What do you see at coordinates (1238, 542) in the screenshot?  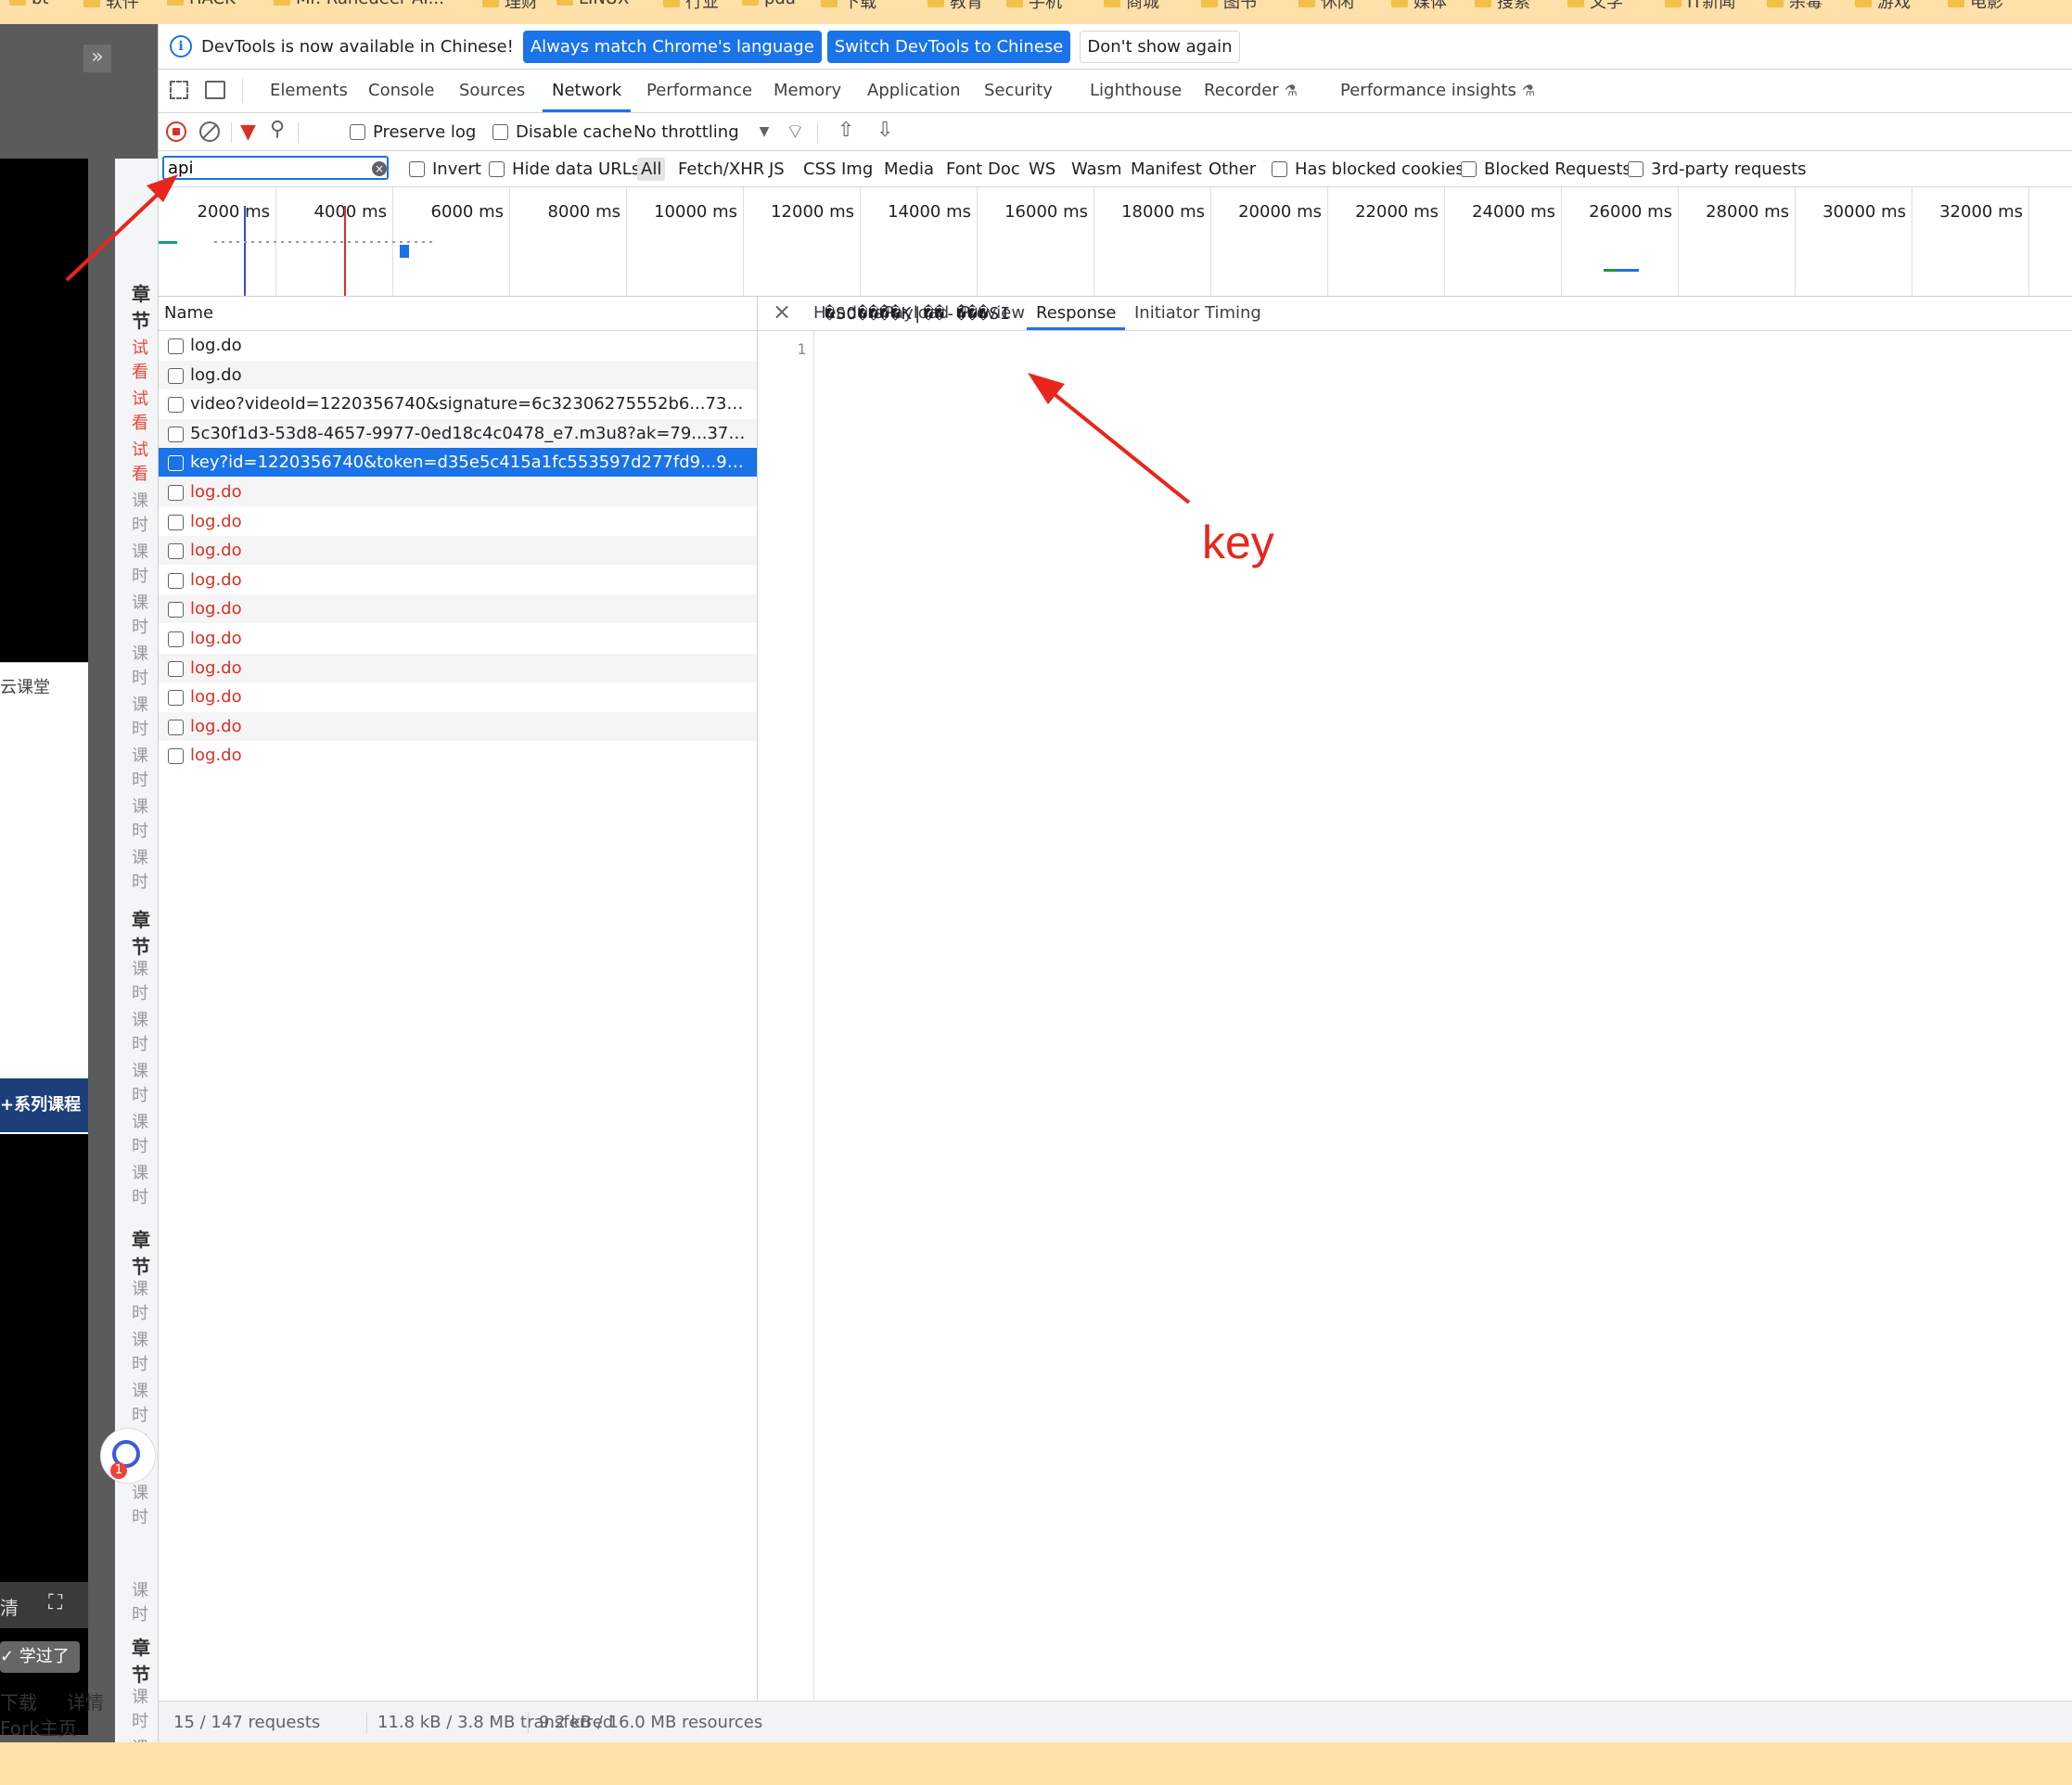 I see `annotation-key-label: key` at bounding box center [1238, 542].